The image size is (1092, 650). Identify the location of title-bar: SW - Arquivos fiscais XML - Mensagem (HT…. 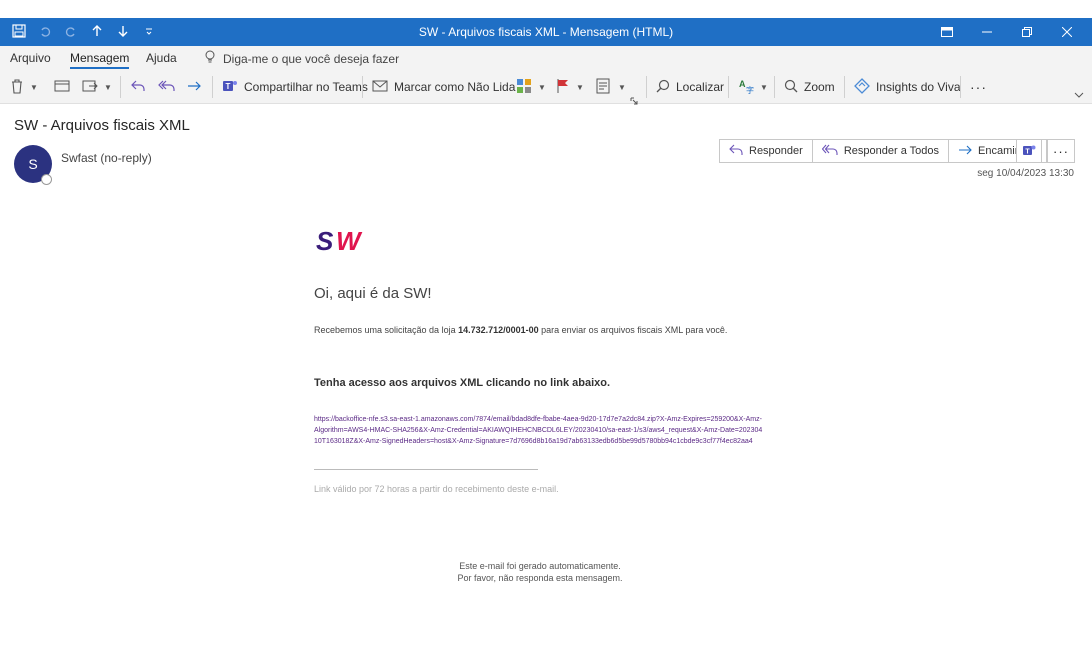
(546, 32).